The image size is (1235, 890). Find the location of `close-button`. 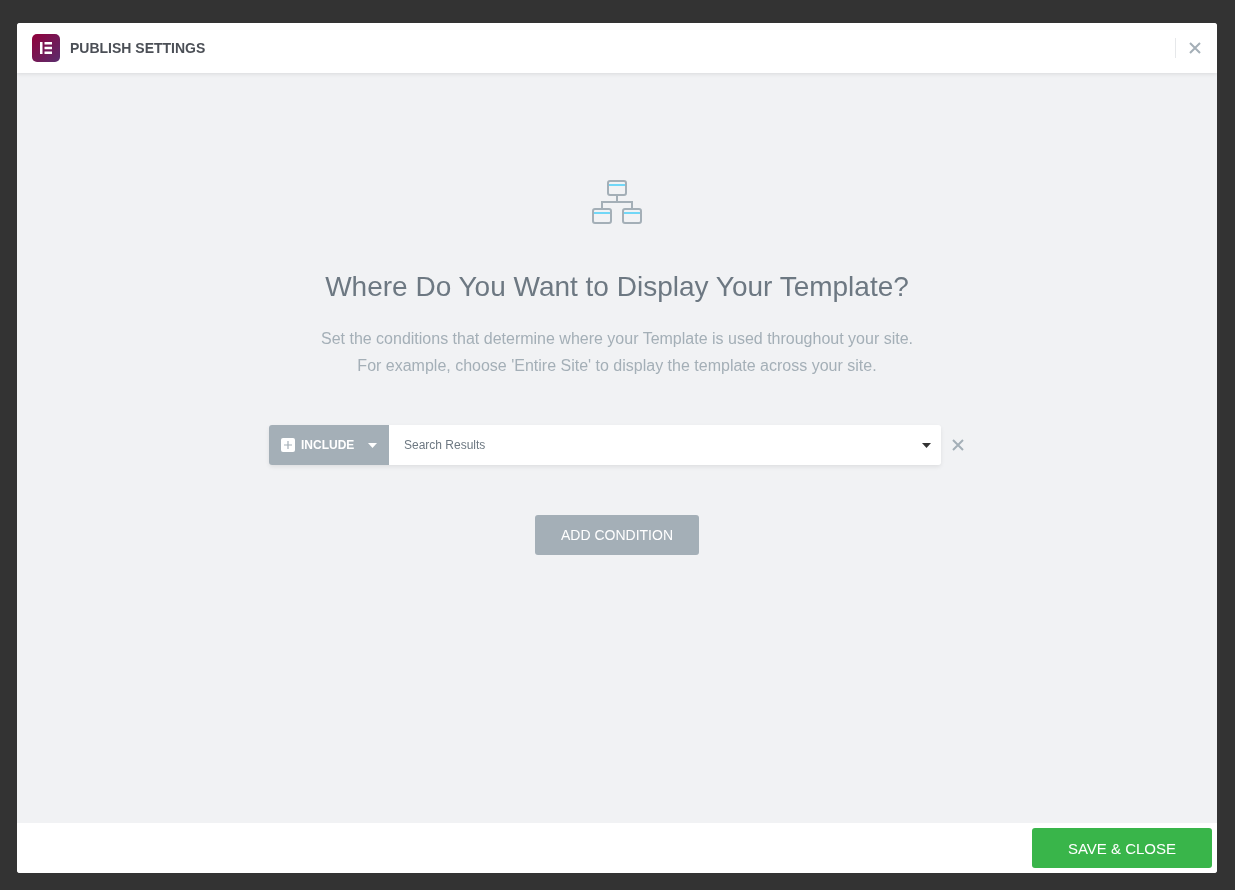

close-button is located at coordinates (1195, 48).